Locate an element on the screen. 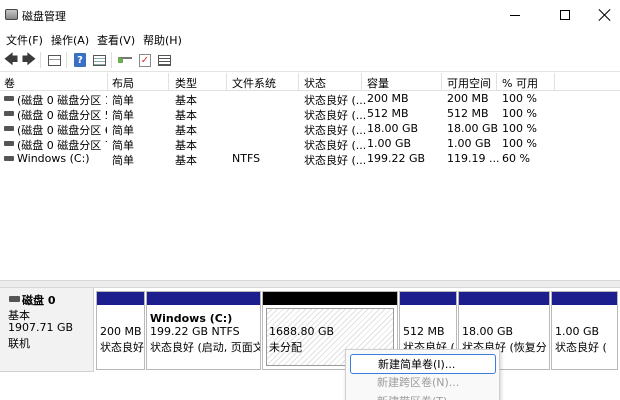 This screenshot has width=620, height=400. disk-0-label: 磁盘 0 基本 1907.71 GB 联机 is located at coordinates (47, 330).